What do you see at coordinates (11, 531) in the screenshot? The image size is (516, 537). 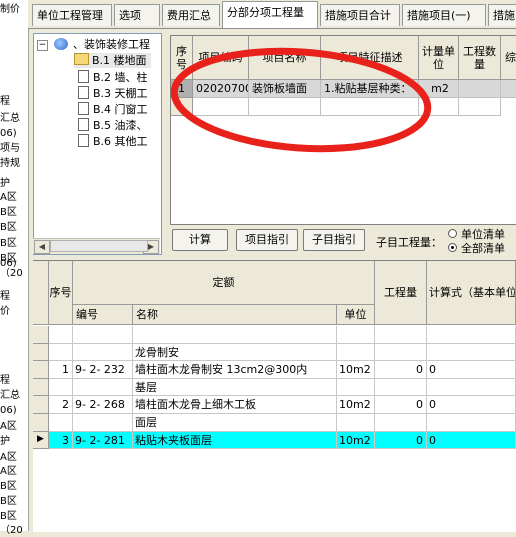 I see `left-strip-item: （20` at bounding box center [11, 531].